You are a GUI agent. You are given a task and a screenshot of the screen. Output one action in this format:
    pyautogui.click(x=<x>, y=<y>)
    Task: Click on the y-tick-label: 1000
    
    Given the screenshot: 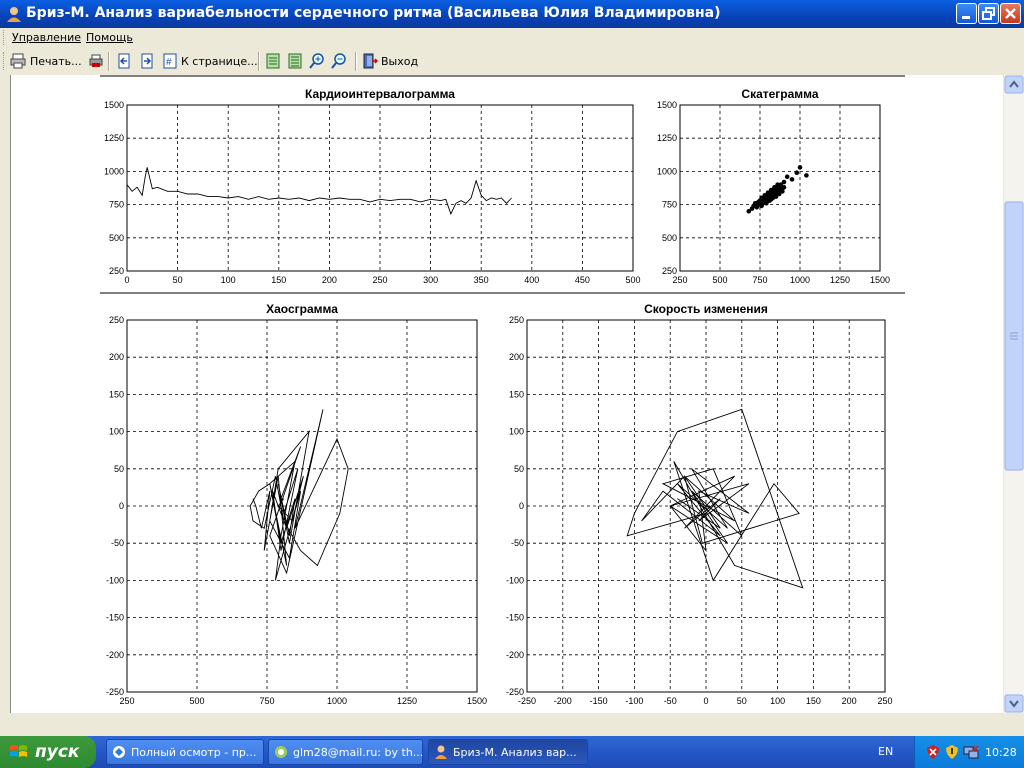 What is the action you would take?
    pyautogui.click(x=667, y=171)
    